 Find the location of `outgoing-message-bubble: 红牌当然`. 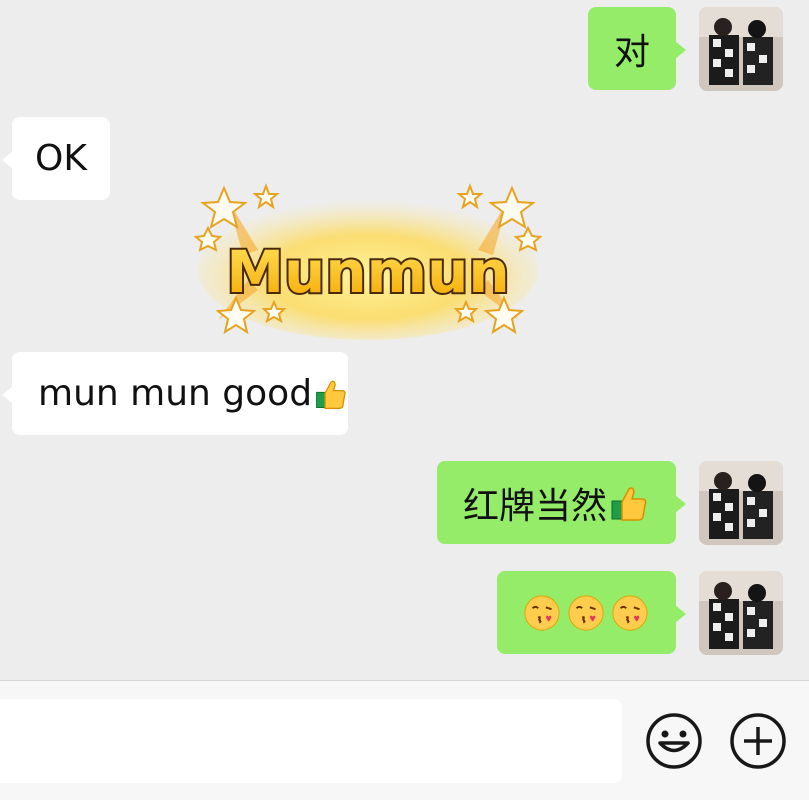

outgoing-message-bubble: 红牌当然 is located at coordinates (561, 502).